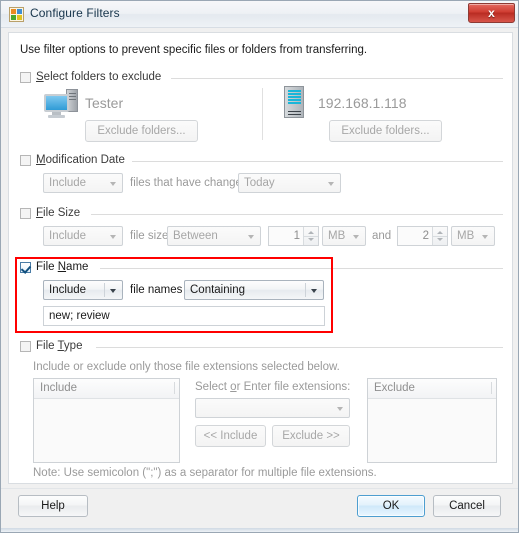  What do you see at coordinates (104, 103) in the screenshot?
I see `local-computer-name: Tester` at bounding box center [104, 103].